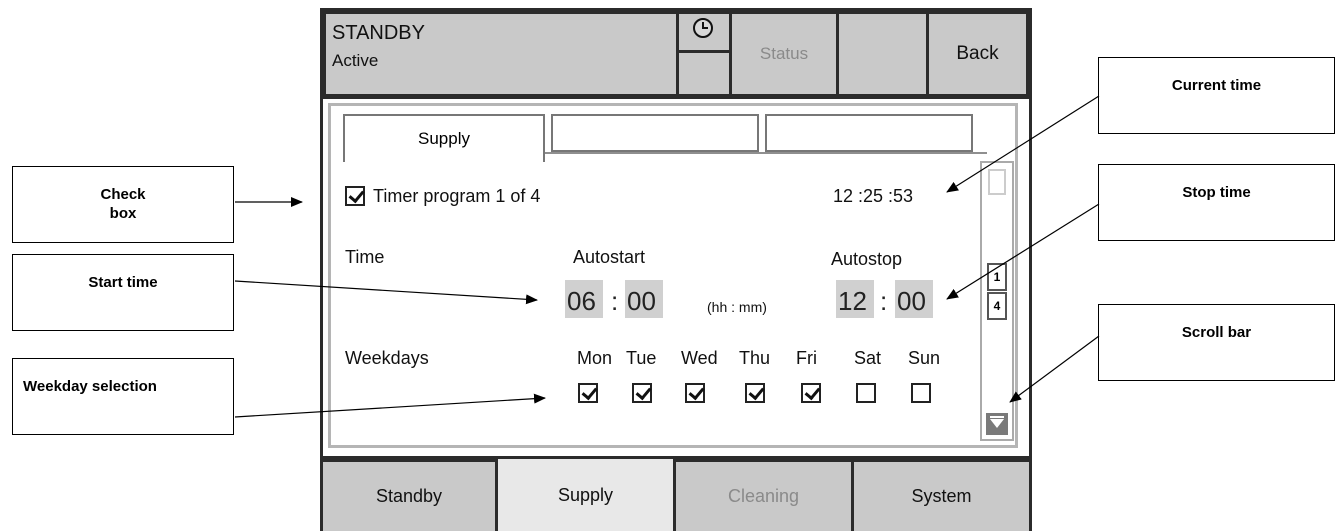  What do you see at coordinates (641, 301) in the screenshot?
I see `start-minute-value: 00` at bounding box center [641, 301].